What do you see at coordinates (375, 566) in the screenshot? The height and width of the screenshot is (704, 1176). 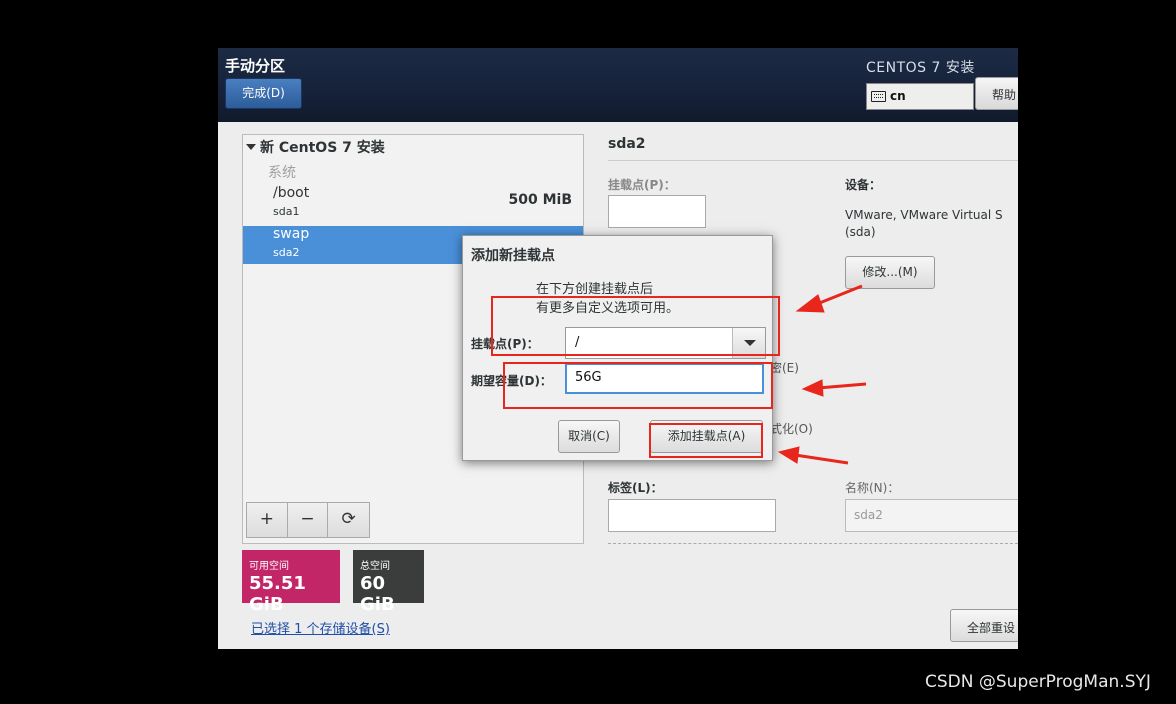 I see `total-space-label: 总空间` at bounding box center [375, 566].